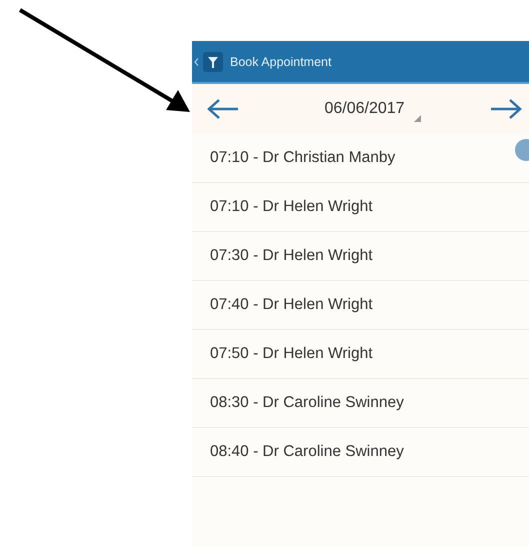 The width and height of the screenshot is (529, 547). Describe the element at coordinates (360, 256) in the screenshot. I see `appointment-item: 07:30 - Dr Helen Wright` at that location.